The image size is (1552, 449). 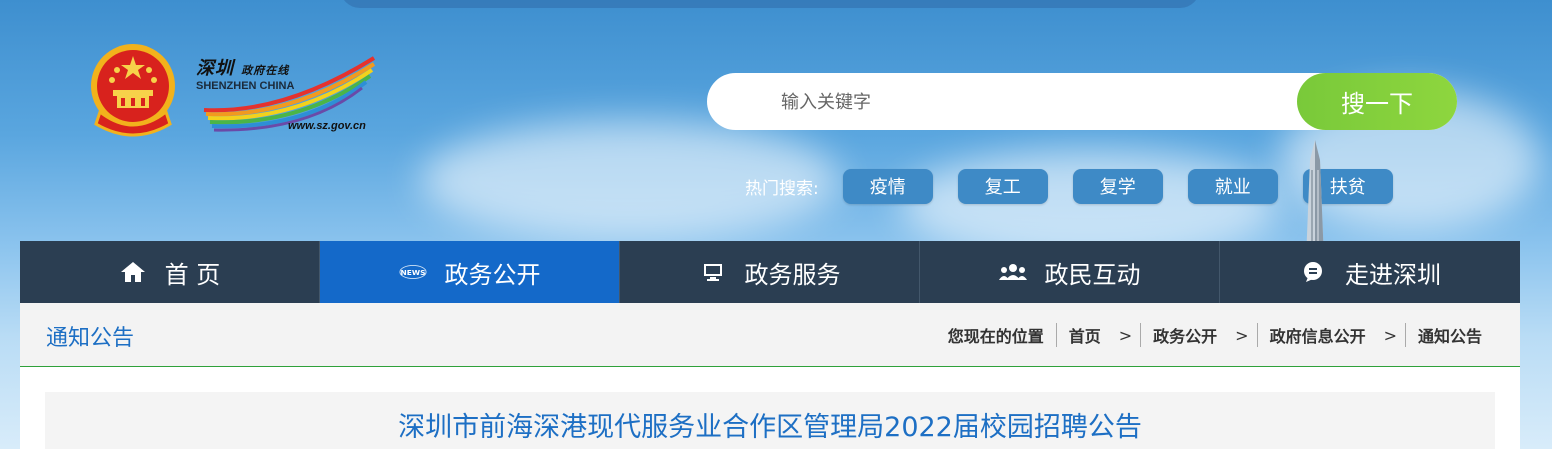 I want to click on hot-tag-resume-work: 复工, so click(x=1002, y=186).